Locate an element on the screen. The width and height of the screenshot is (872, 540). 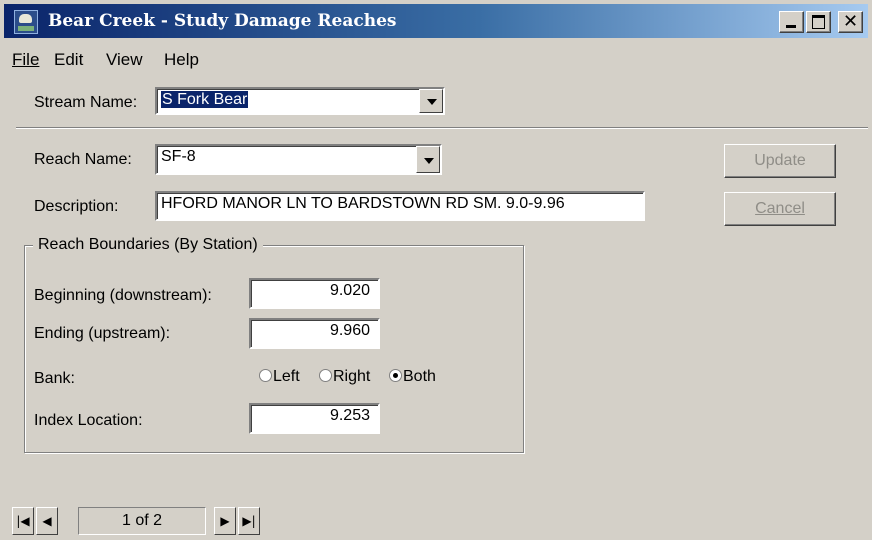
previous-record-icon: ◀ is located at coordinates (47, 521).